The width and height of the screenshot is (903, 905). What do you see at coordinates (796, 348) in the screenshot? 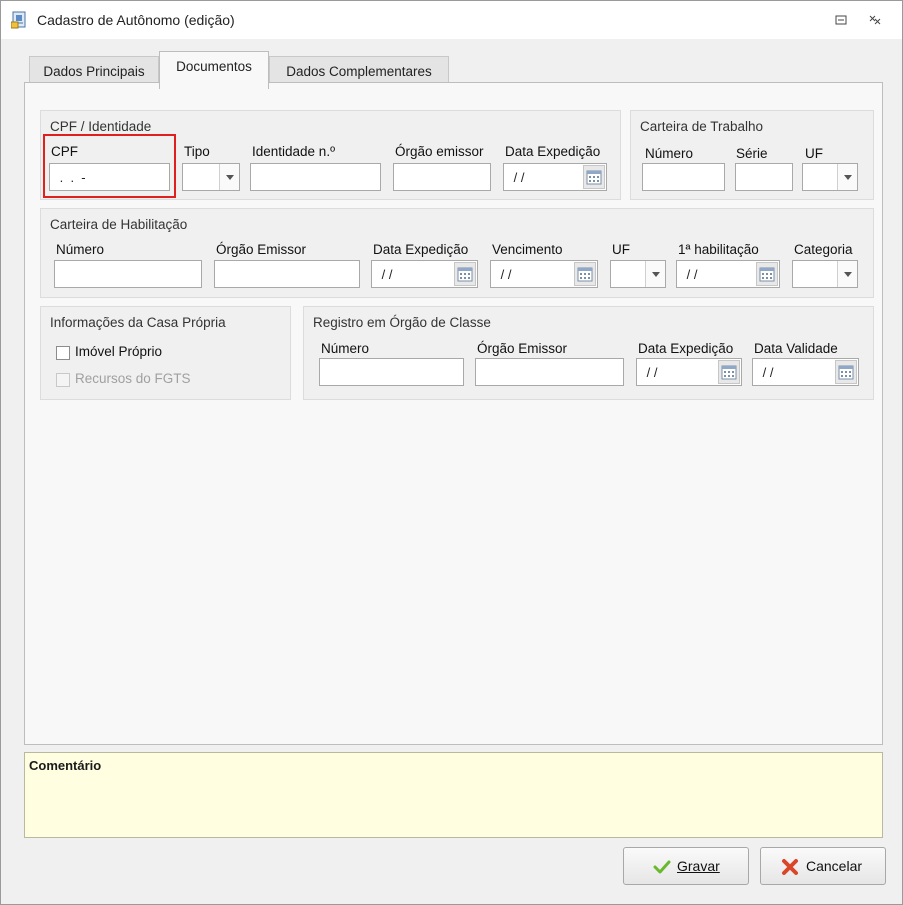
I see `classe-data-validade-label: Data Validade` at bounding box center [796, 348].